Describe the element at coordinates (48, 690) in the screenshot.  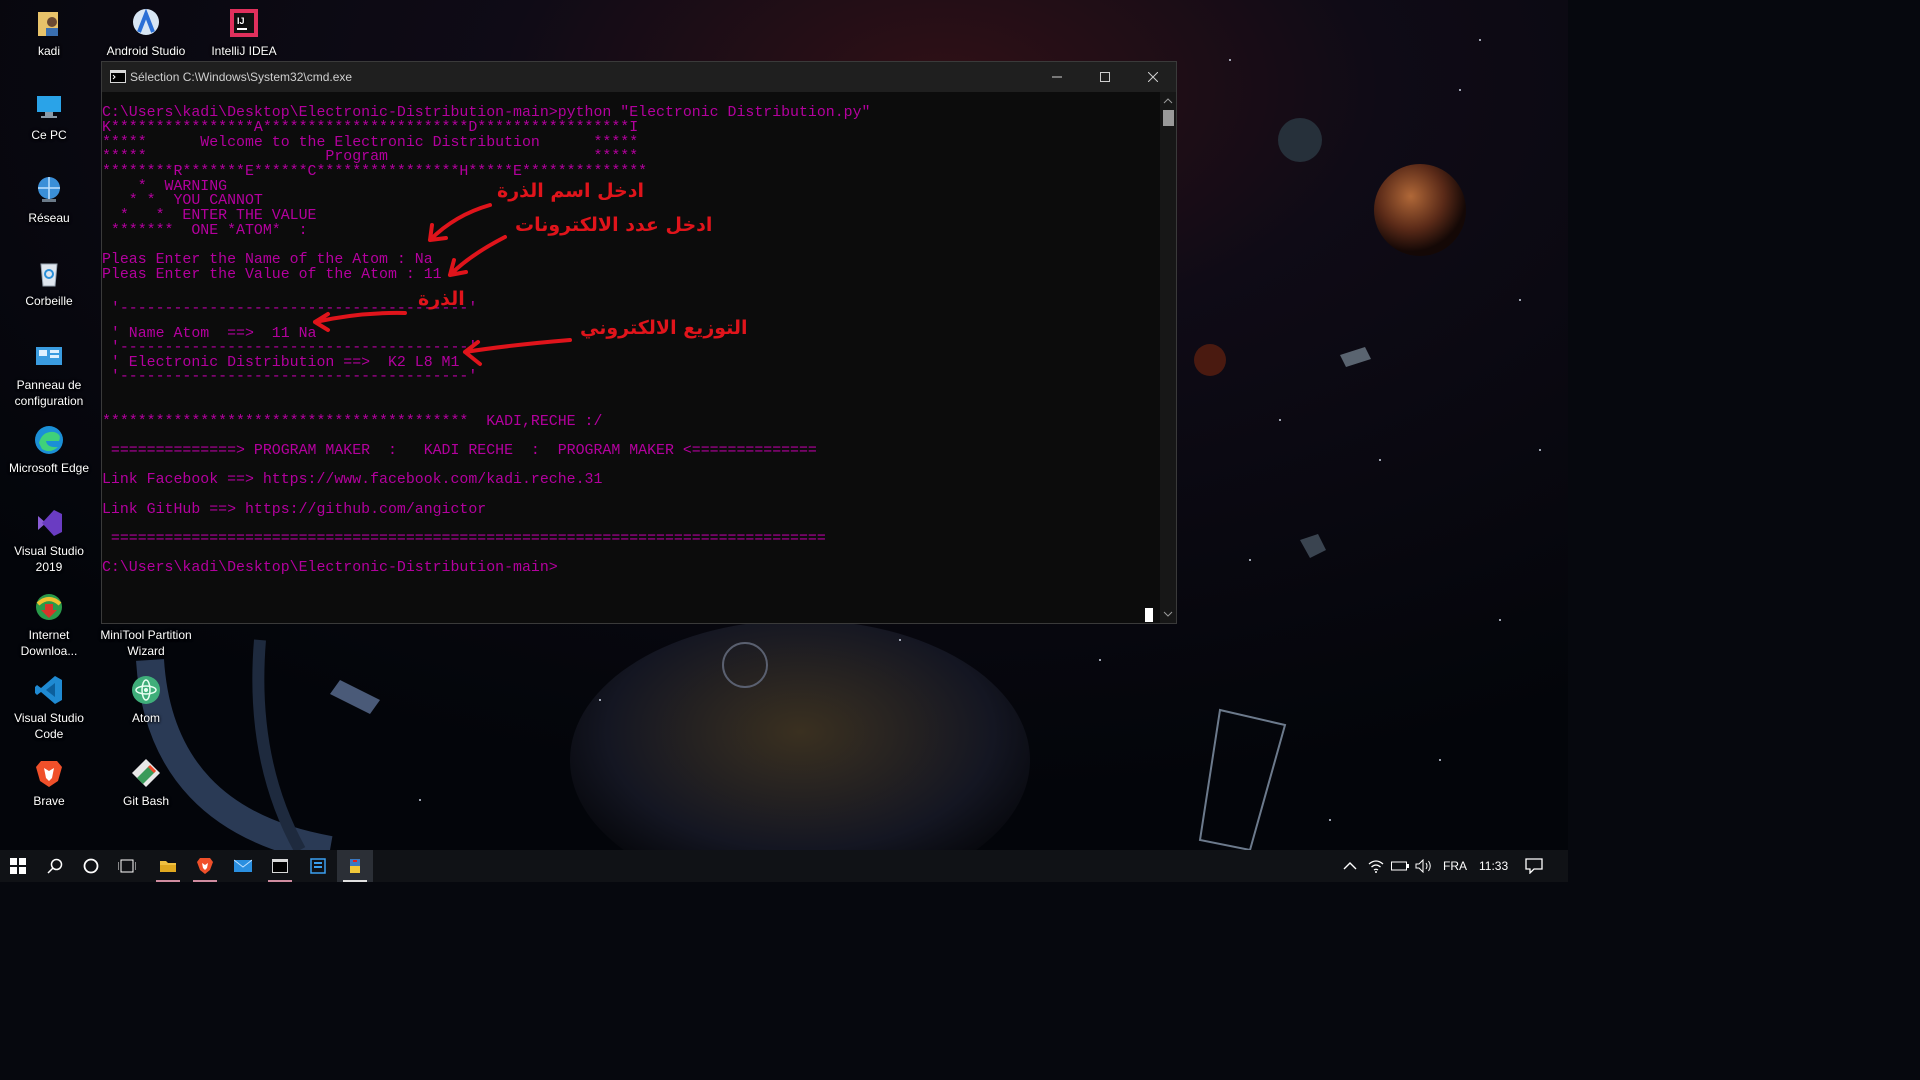
I see `vscode-icon` at that location.